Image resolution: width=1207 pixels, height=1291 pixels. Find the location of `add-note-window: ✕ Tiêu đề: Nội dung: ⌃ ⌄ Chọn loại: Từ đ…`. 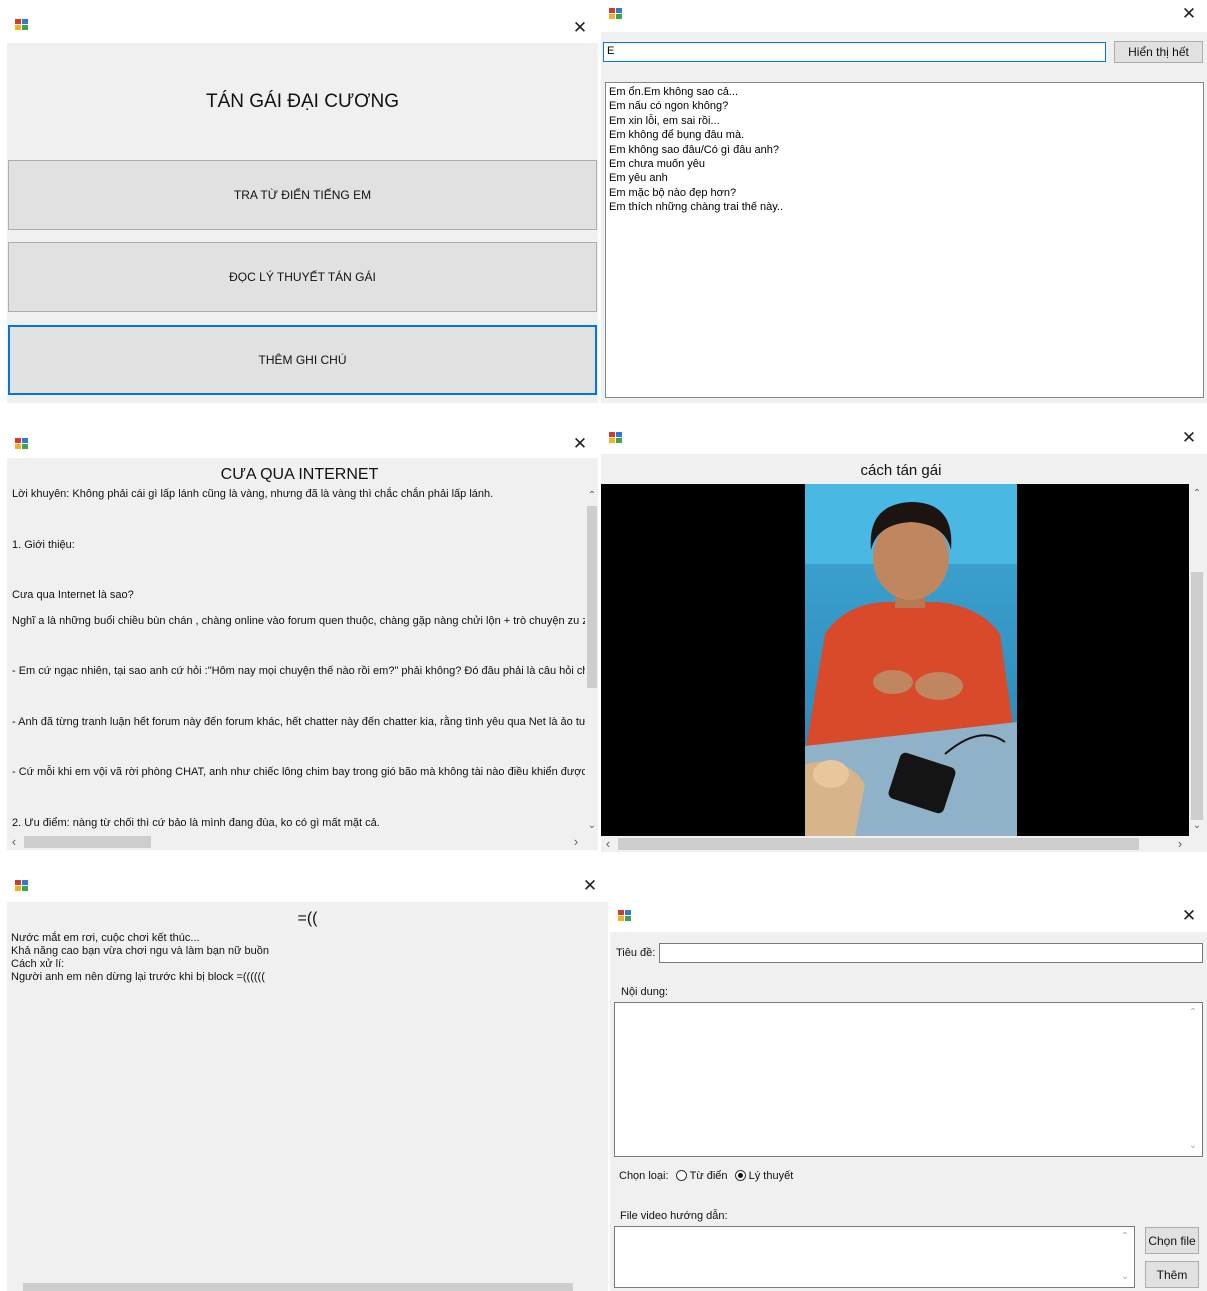

add-note-window: ✕ Tiêu đề: Nội dung: ⌃ ⌄ Chọn loại: Từ đ… is located at coordinates (908, 1095).